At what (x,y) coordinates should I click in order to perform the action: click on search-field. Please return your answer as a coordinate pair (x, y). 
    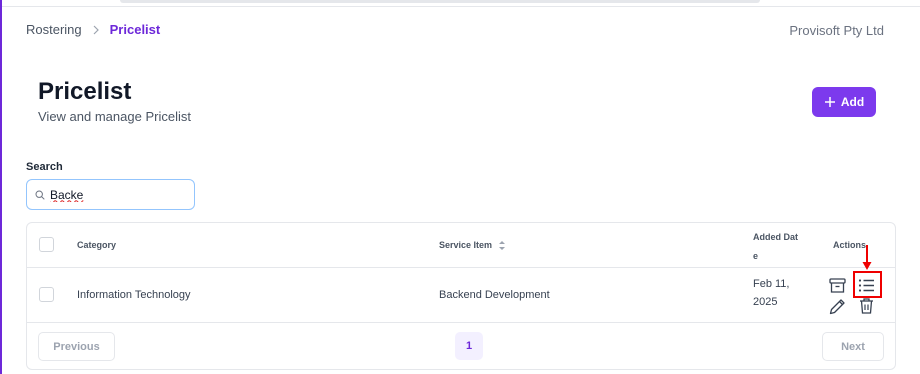
    Looking at the image, I should click on (110, 194).